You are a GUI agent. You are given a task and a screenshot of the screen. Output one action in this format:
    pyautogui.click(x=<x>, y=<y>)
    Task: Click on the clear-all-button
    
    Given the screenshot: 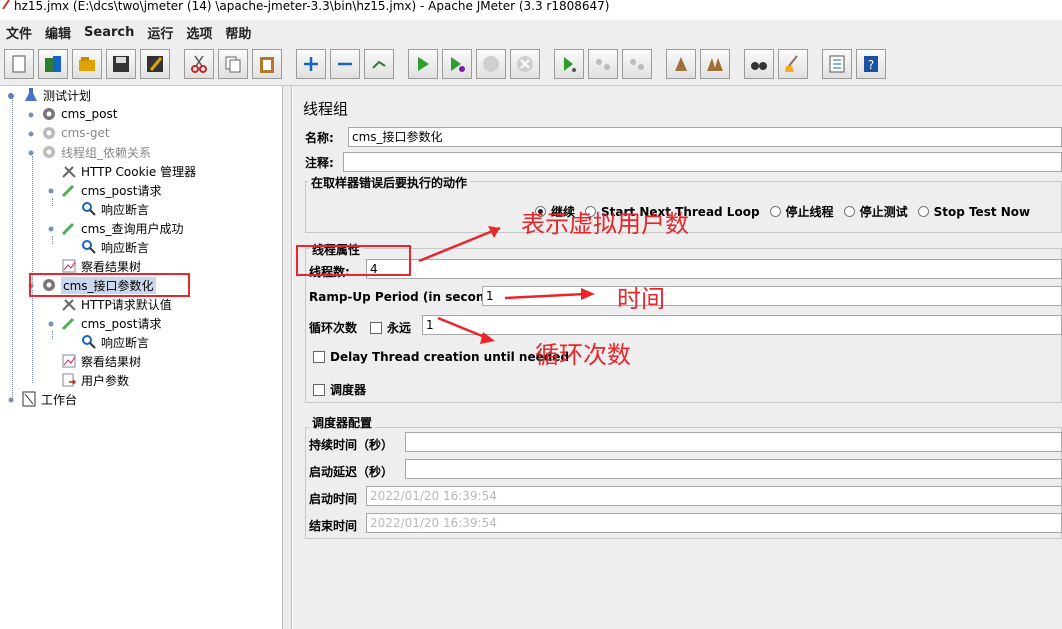 What is the action you would take?
    pyautogui.click(x=715, y=64)
    